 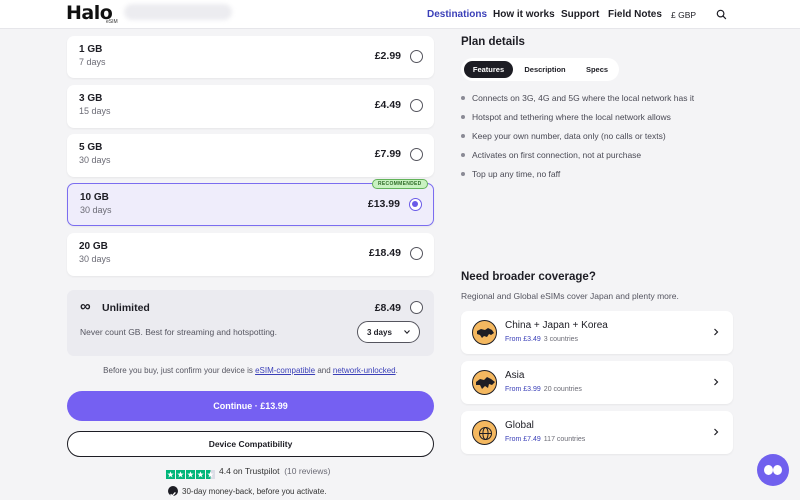 What do you see at coordinates (541, 339) in the screenshot?
I see `region-price: From £3.49 3 countries` at bounding box center [541, 339].